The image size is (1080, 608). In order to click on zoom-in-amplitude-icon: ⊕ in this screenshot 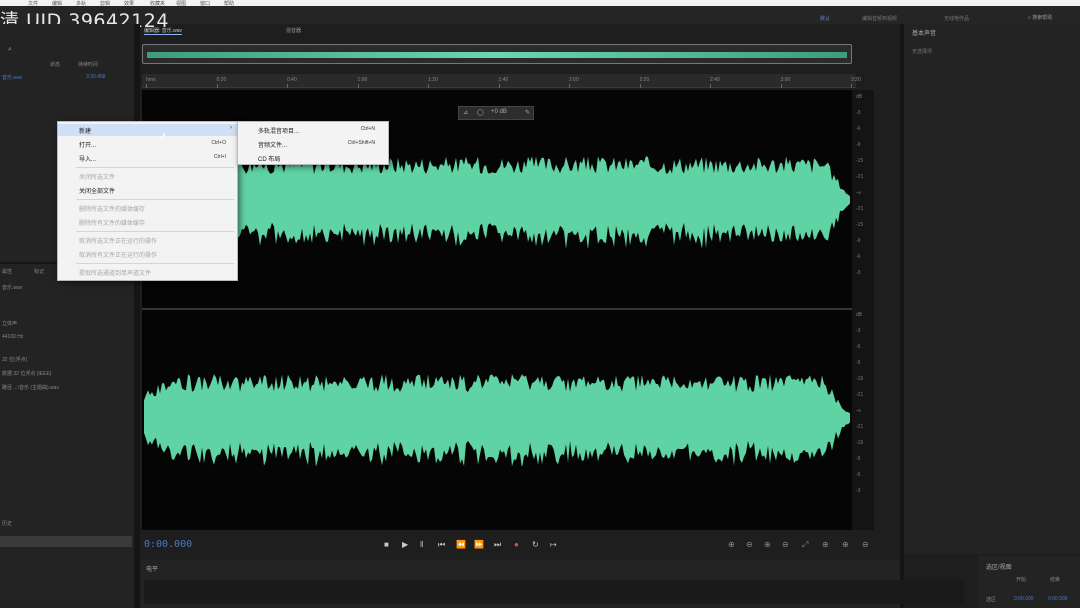, I will do `click(731, 544)`.